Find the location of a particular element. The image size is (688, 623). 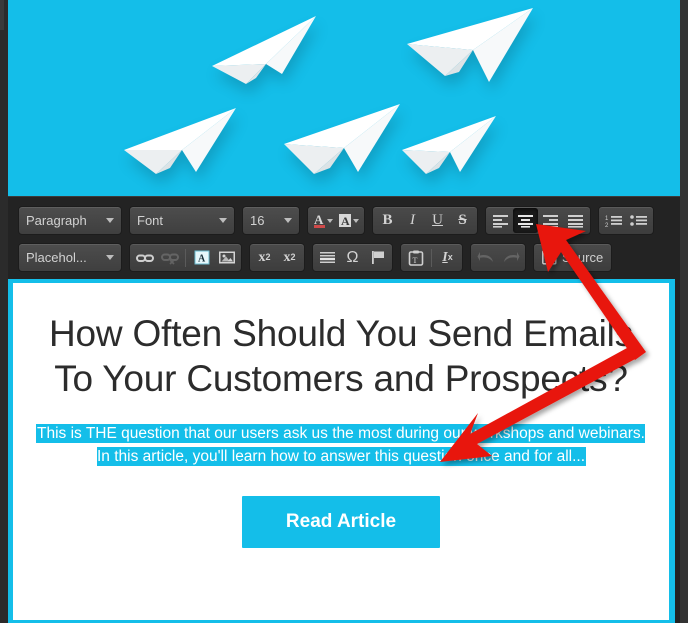

svg-text: T is located at coordinates (414, 260).